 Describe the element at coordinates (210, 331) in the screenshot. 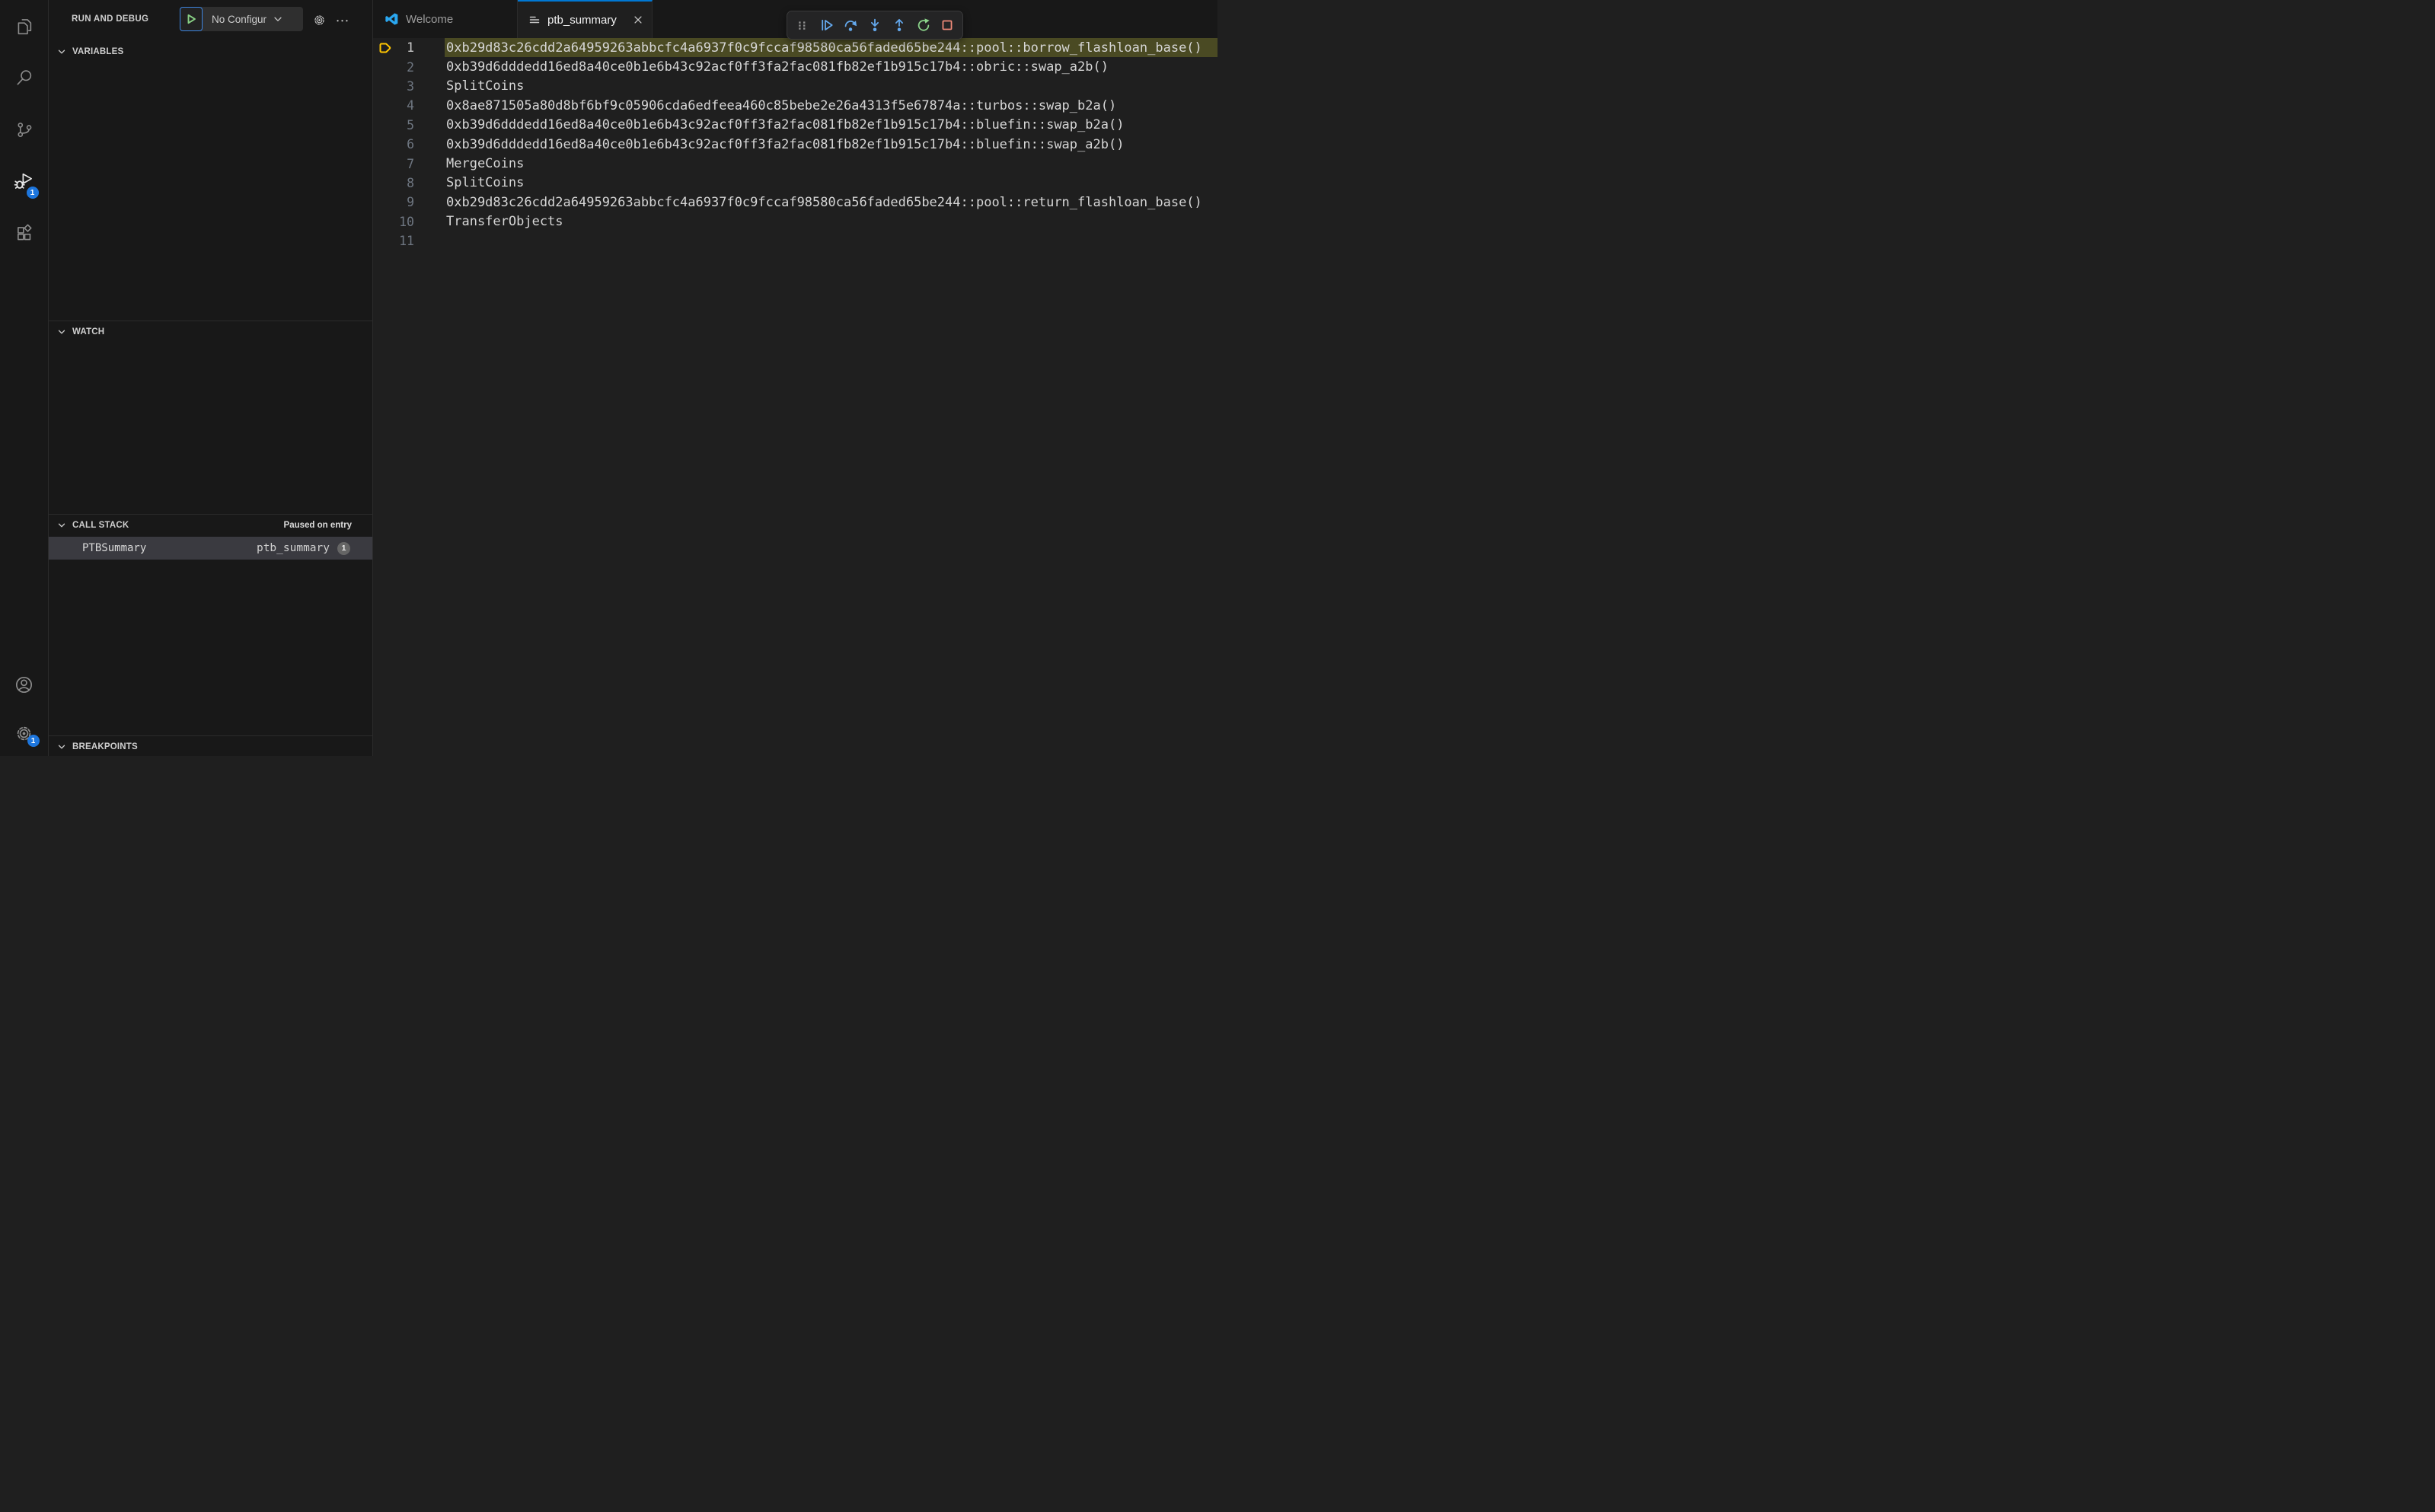

I see `watch-section-header: WATCH` at that location.